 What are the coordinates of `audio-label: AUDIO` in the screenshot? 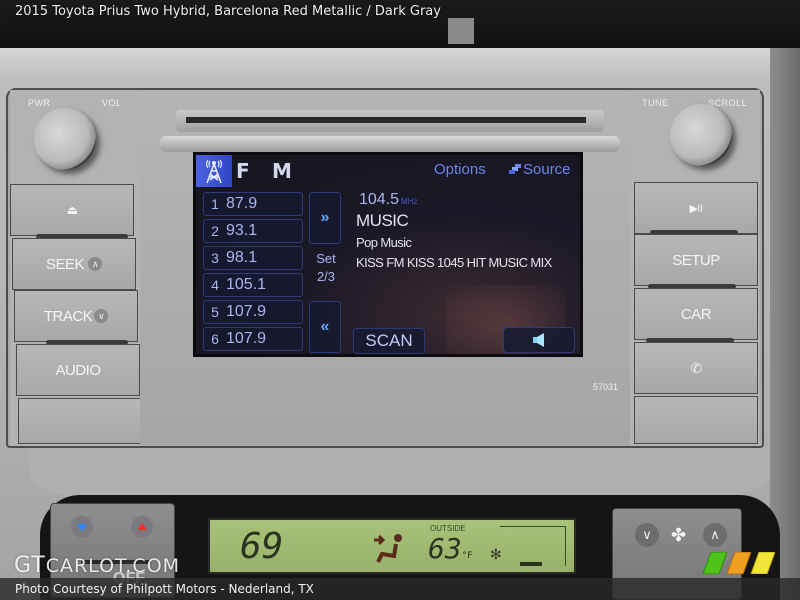 It's located at (78, 370).